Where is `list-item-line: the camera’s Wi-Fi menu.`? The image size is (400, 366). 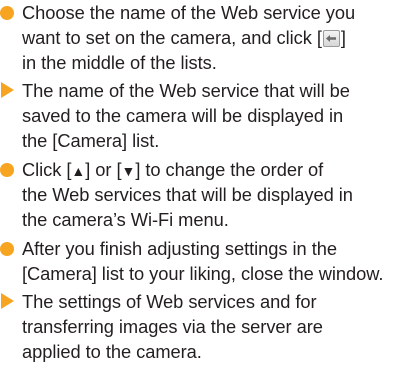 list-item-line: the camera’s Wi-Fi menu. is located at coordinates (200, 219).